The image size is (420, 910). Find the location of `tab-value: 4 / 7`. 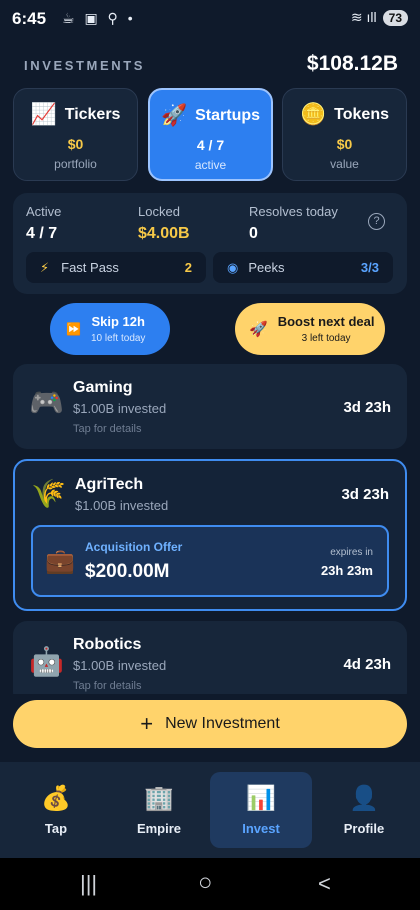

tab-value: 4 / 7 is located at coordinates (210, 145).